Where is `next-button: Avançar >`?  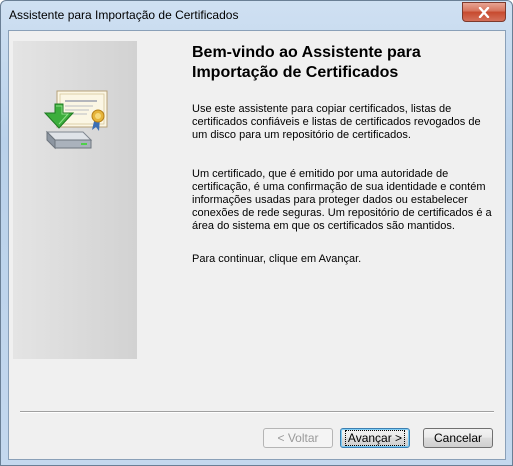
next-button: Avançar > is located at coordinates (375, 438).